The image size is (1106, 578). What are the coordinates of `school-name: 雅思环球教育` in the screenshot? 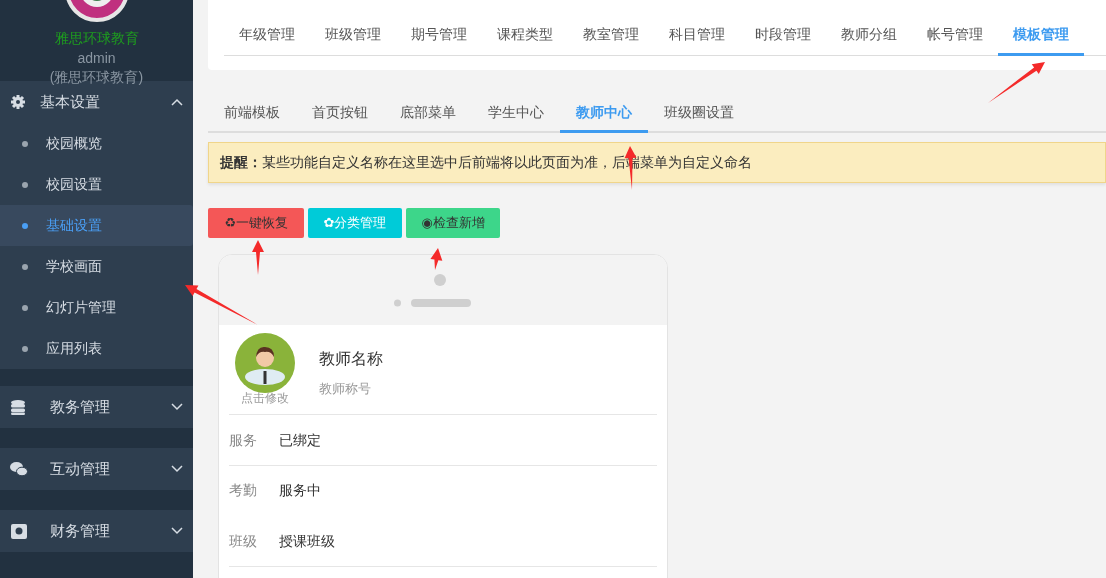 It's located at (96, 38).